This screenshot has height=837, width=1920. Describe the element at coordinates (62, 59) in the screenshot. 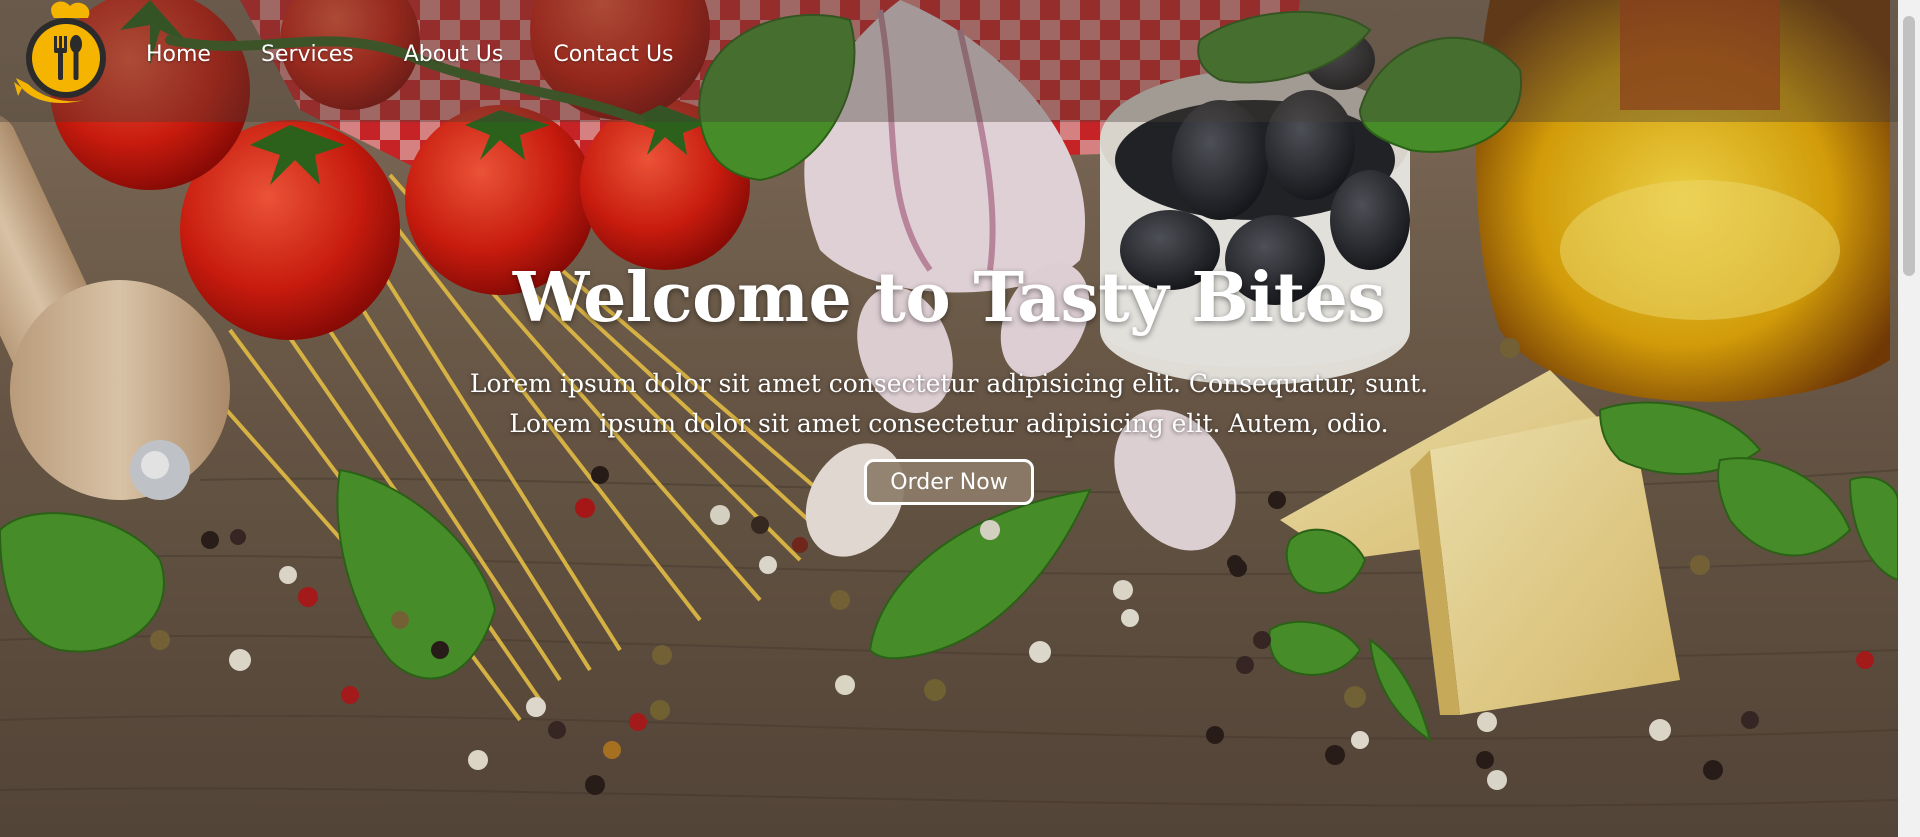

I see `chef-hat-logo-icon` at that location.